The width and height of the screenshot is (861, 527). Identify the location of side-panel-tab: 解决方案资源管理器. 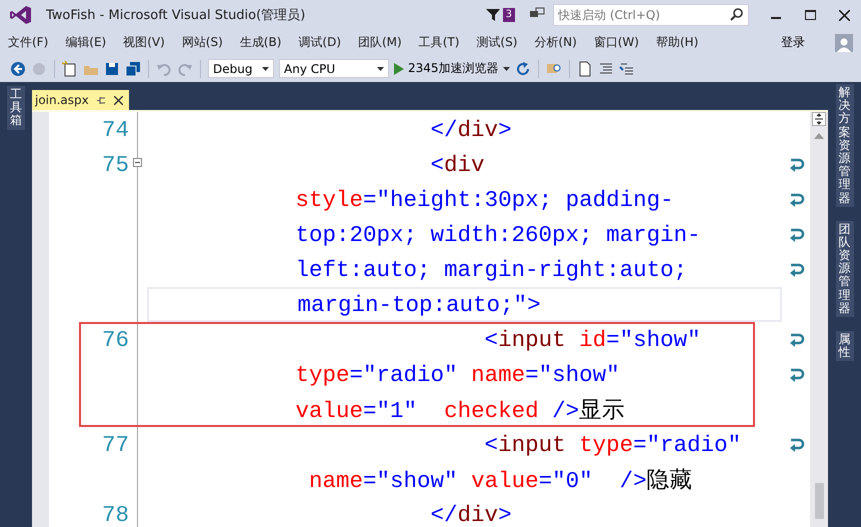
(845, 145).